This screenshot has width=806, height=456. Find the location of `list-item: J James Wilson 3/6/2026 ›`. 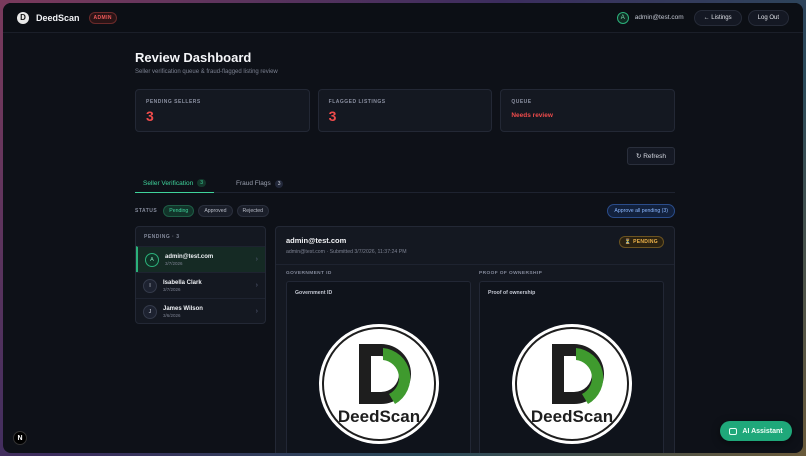

list-item: J James Wilson 3/6/2026 › is located at coordinates (200, 310).